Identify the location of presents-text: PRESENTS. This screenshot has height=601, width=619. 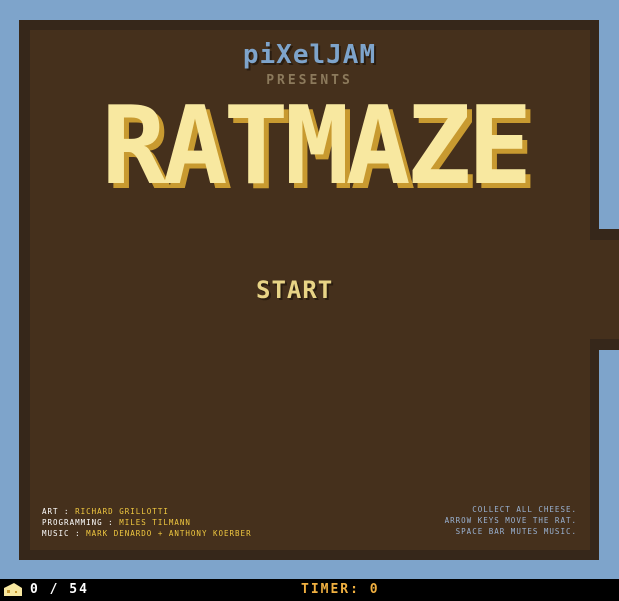
(309, 80).